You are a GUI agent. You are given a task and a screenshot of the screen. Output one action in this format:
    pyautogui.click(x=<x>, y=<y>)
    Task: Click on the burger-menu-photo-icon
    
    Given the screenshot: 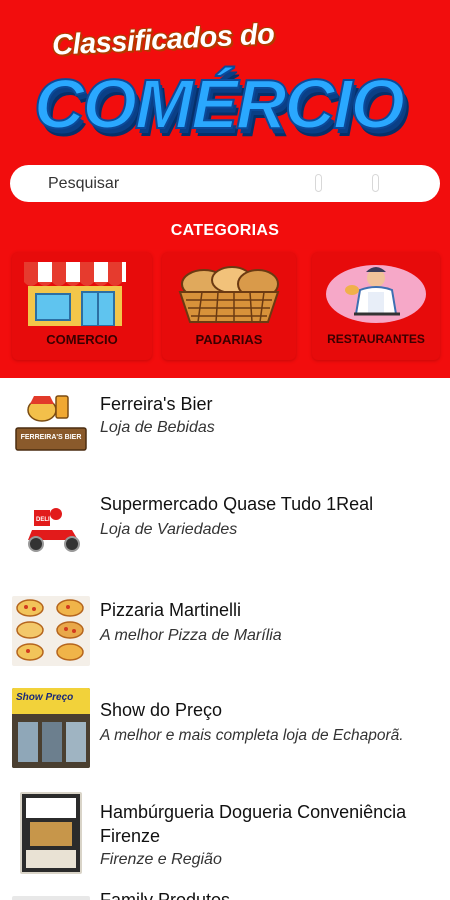 What is the action you would take?
    pyautogui.click(x=51, y=833)
    